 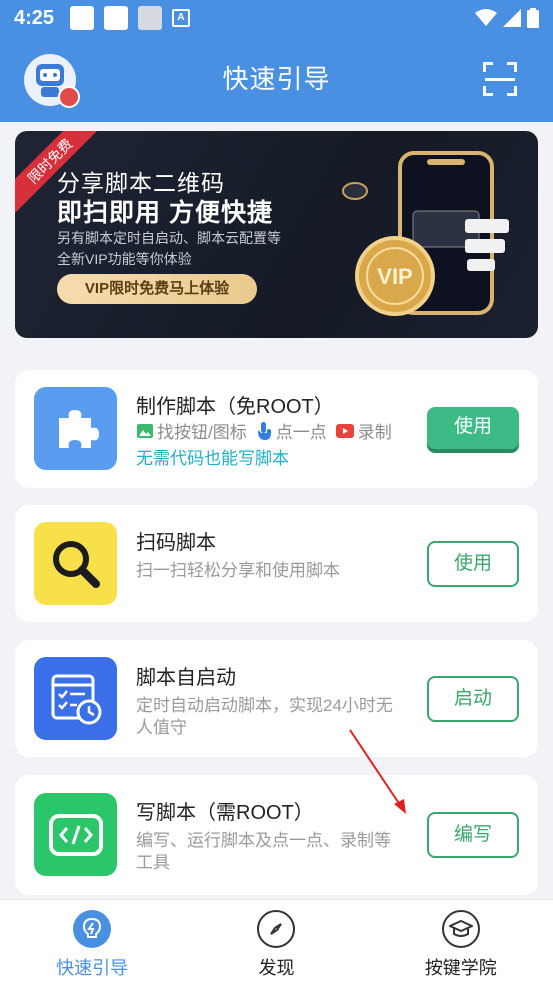 What do you see at coordinates (145, 430) in the screenshot?
I see `image-icon` at bounding box center [145, 430].